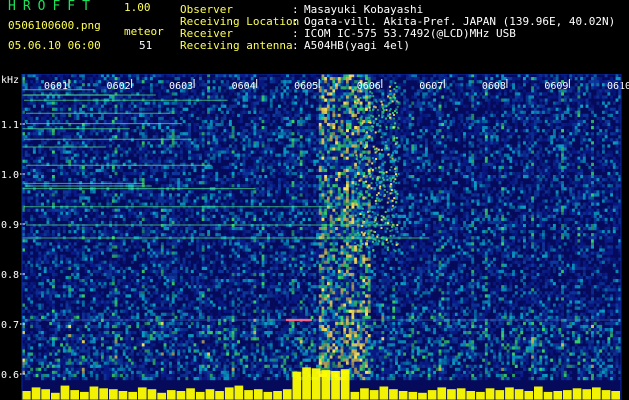 Image resolution: width=629 pixels, height=400 pixels. Describe the element at coordinates (137, 7) in the screenshot. I see `app-version: 1.00` at that location.